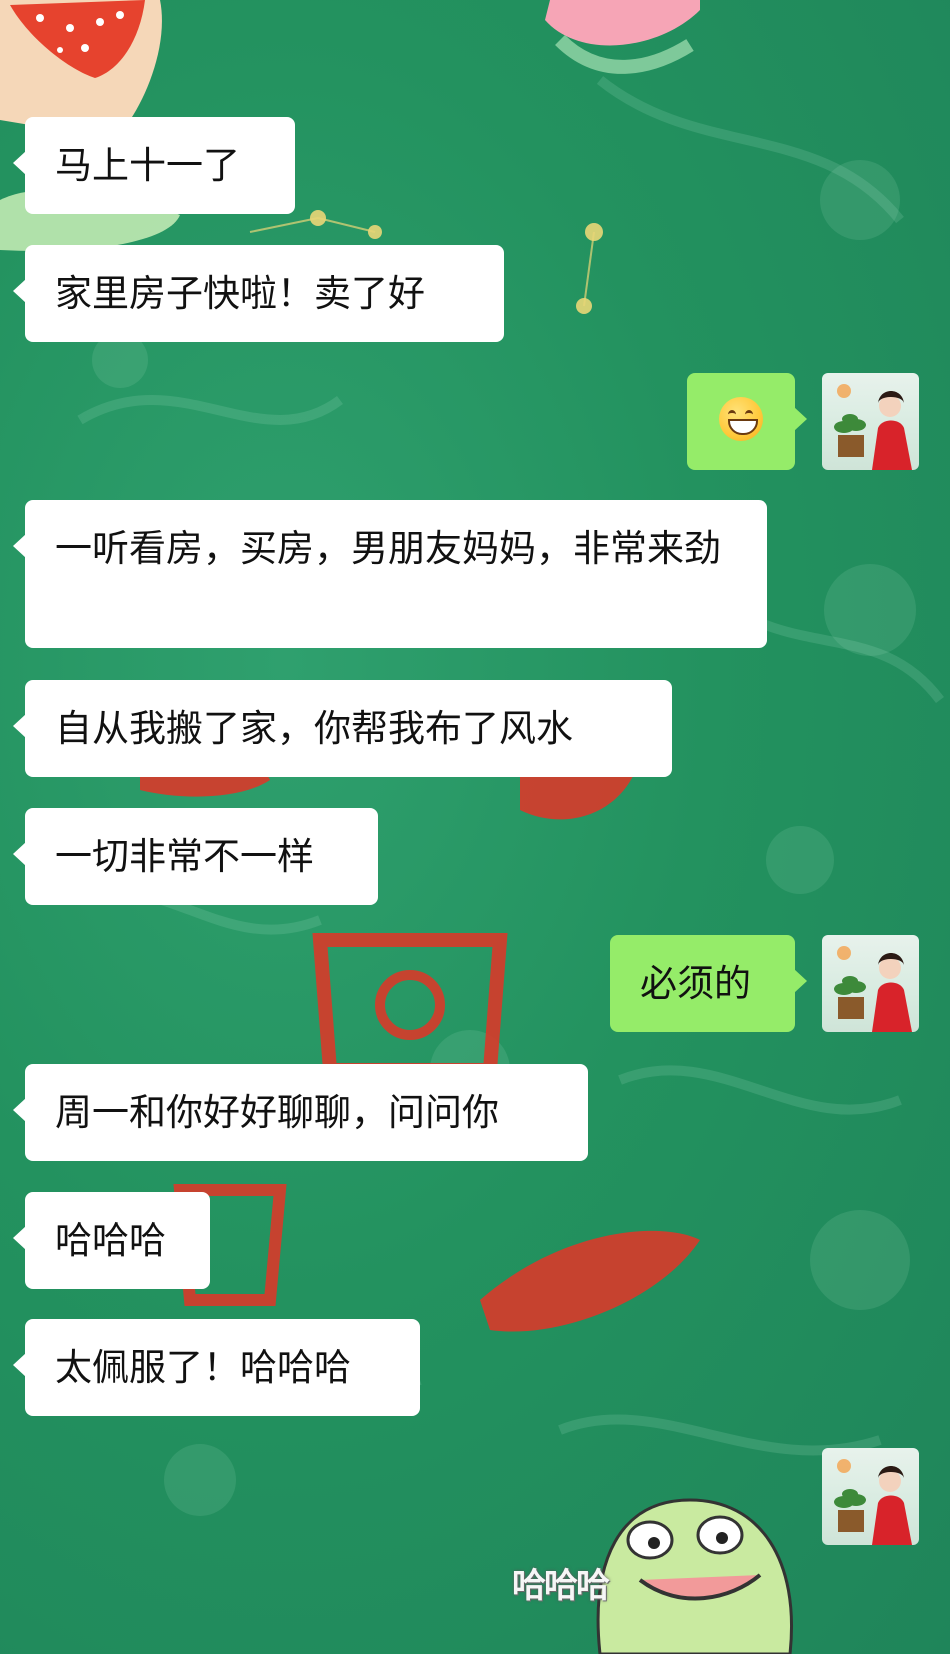 The width and height of the screenshot is (950, 1654). I want to click on message-bubble-incoming: 家里房子快啦！卖了好, so click(258, 293).